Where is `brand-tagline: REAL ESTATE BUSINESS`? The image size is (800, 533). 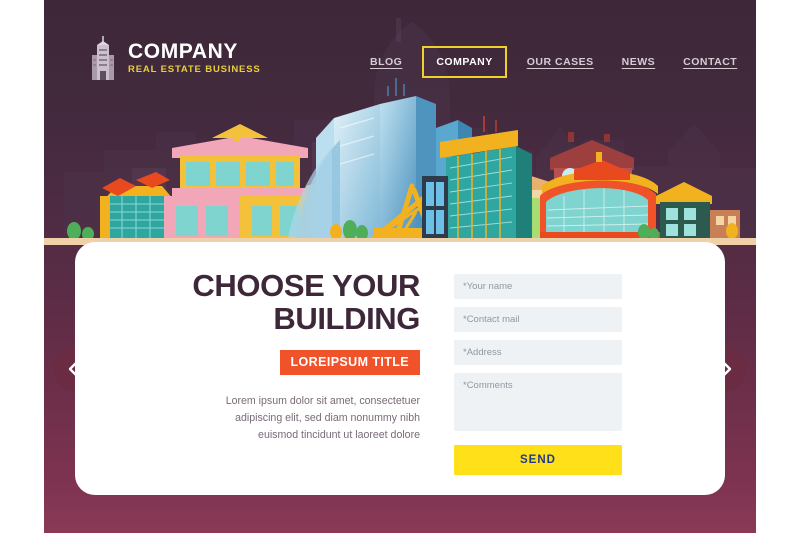 brand-tagline: REAL ESTATE BUSINESS is located at coordinates (194, 70).